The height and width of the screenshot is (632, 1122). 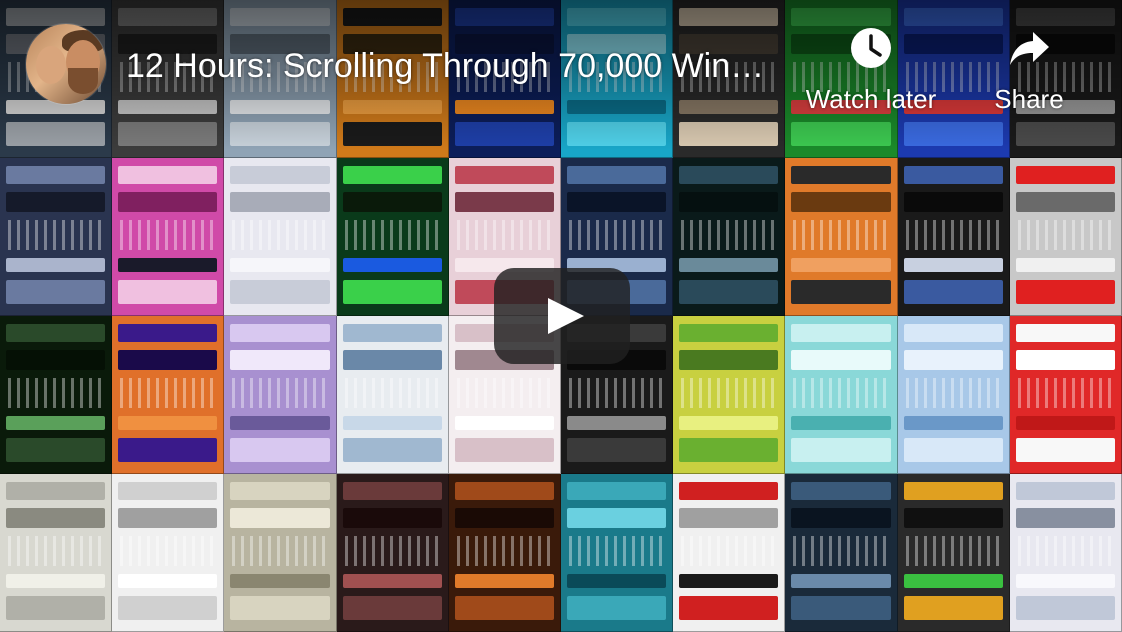 What do you see at coordinates (871, 99) in the screenshot?
I see `watch-later-label: Watch later` at bounding box center [871, 99].